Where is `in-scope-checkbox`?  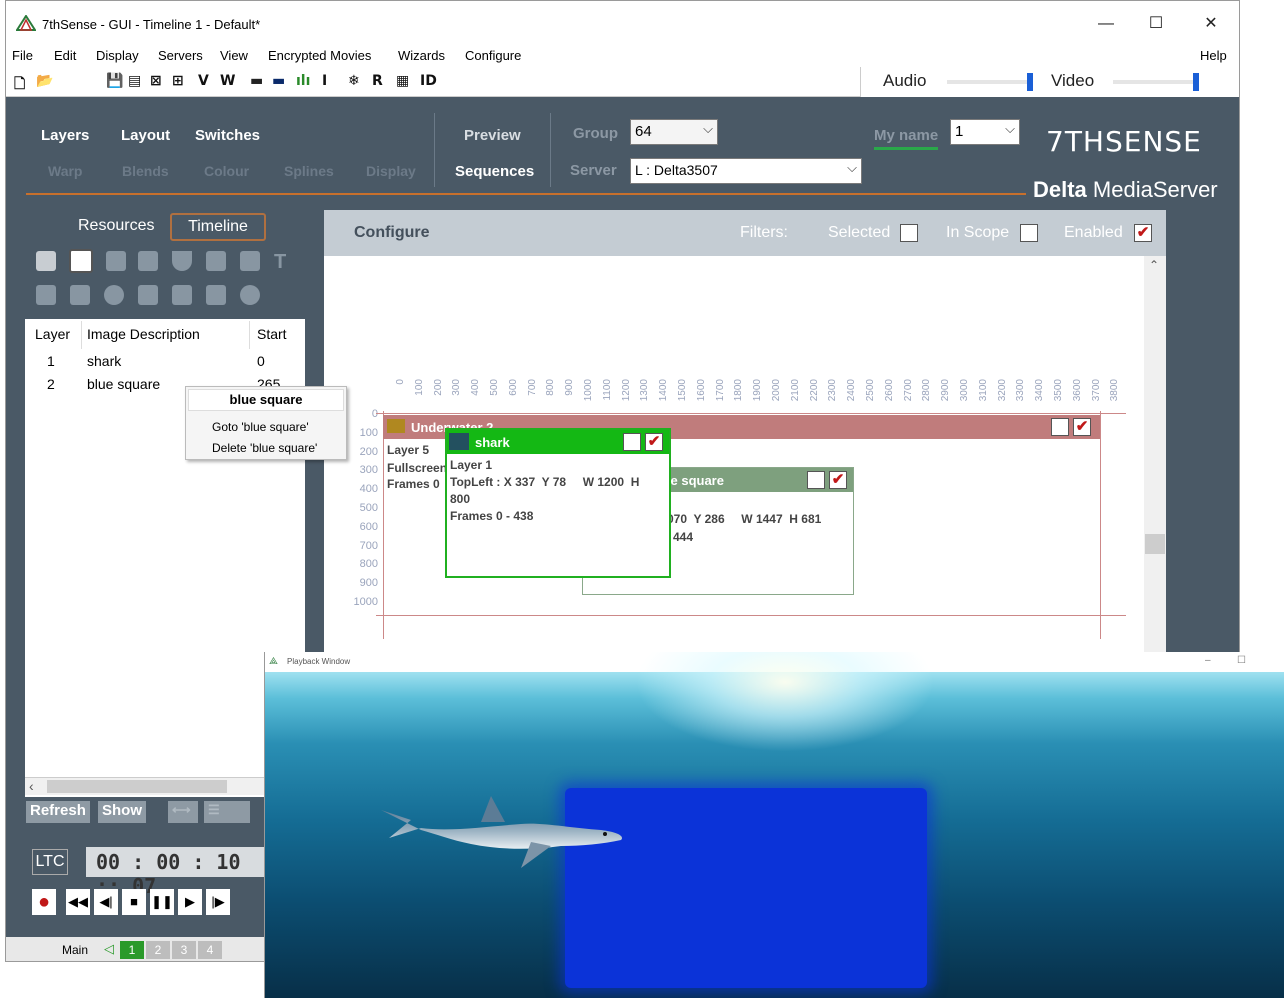
in-scope-checkbox is located at coordinates (1029, 233).